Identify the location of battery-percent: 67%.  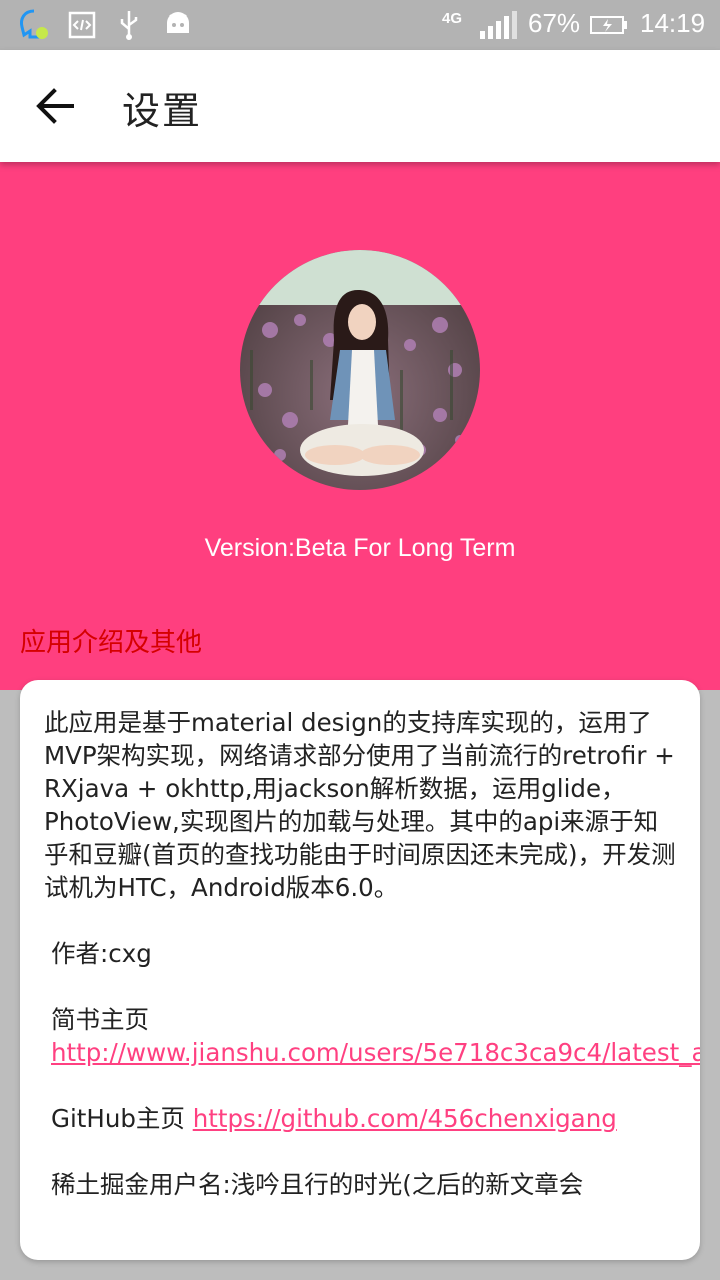
(554, 23).